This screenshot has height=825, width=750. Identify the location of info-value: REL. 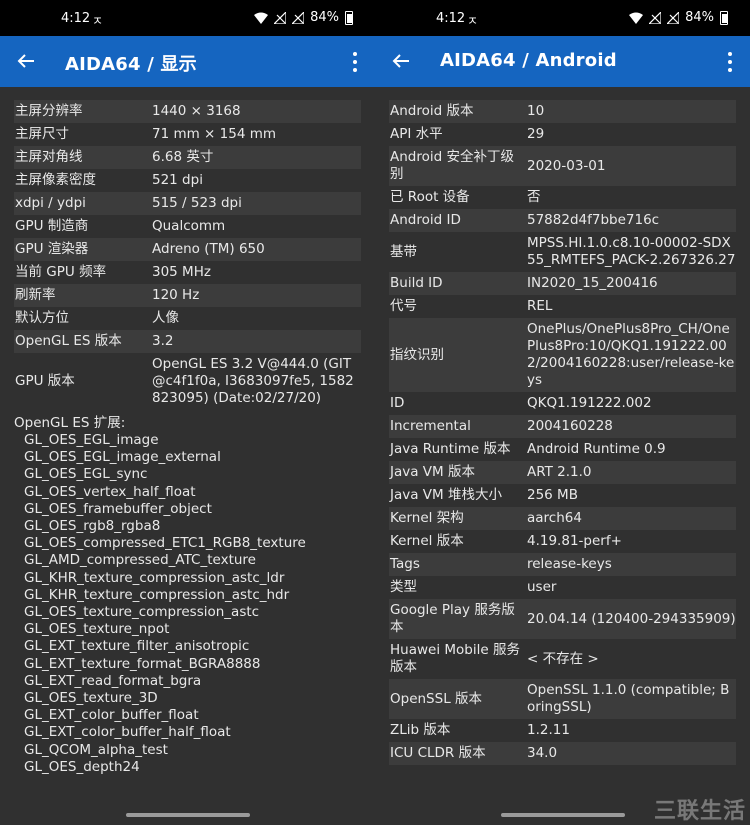
(540, 306).